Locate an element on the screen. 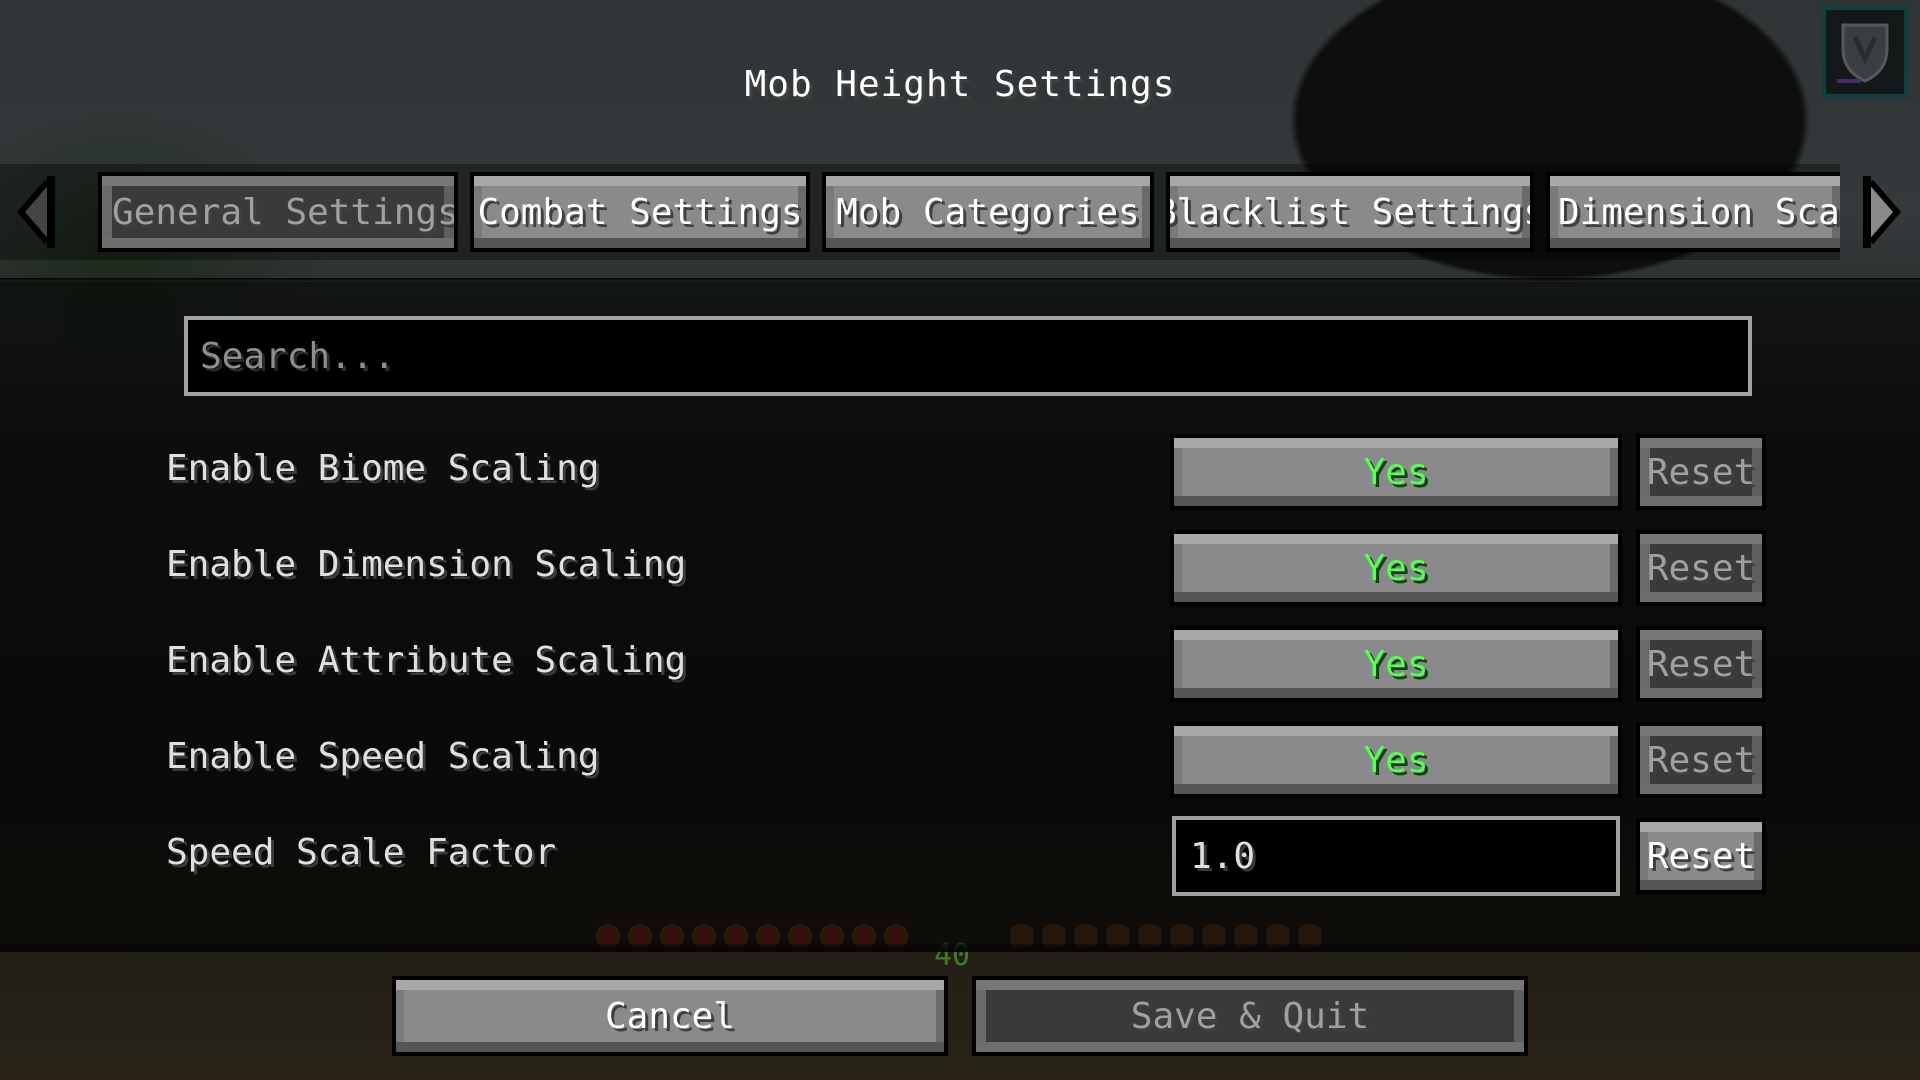 The image size is (1920, 1080). speed-scaling-toggle: Yes is located at coordinates (1396, 760).